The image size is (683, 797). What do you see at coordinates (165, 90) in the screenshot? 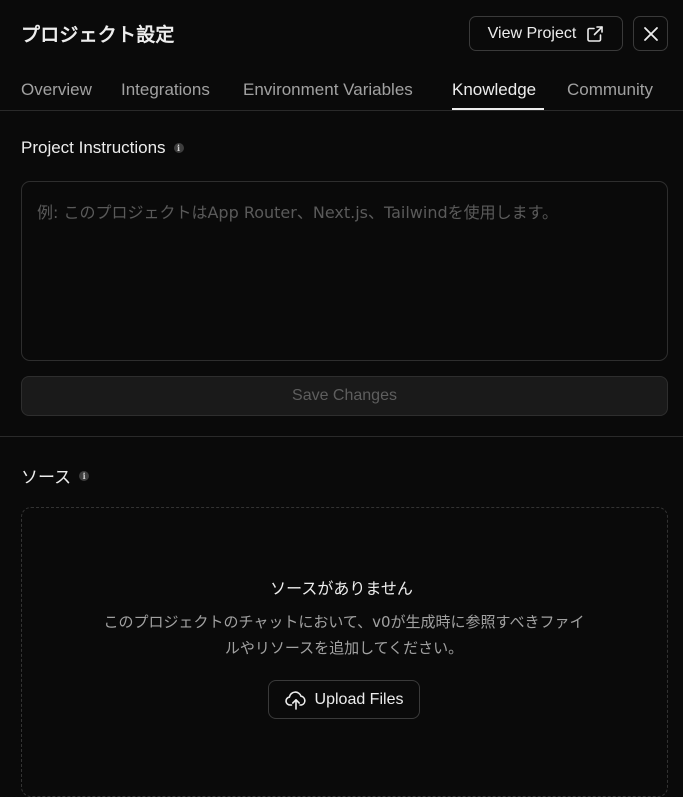
I see `tab-integrations: Integrations` at bounding box center [165, 90].